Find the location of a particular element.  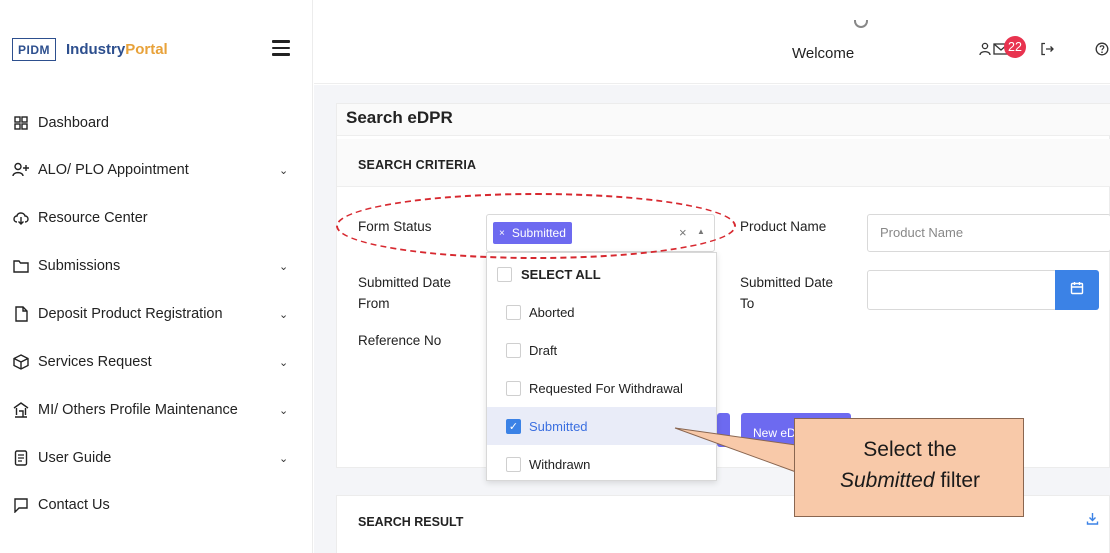

sidebar-item-alo-plo-appointment: ALO/ PLO Appointment ⌄ is located at coordinates (156, 170).